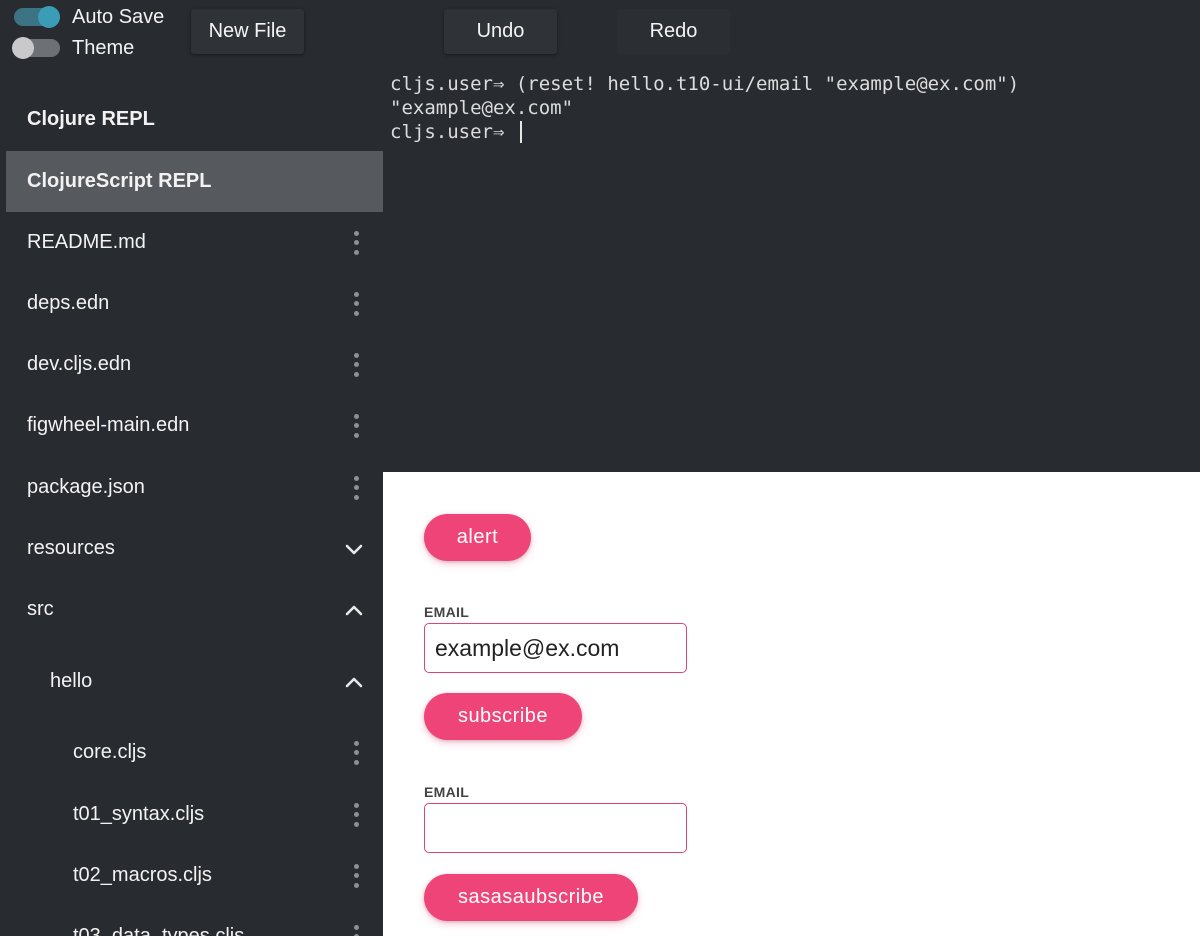 Image resolution: width=1200 pixels, height=936 pixels. Describe the element at coordinates (555, 648) in the screenshot. I see `email-field` at that location.